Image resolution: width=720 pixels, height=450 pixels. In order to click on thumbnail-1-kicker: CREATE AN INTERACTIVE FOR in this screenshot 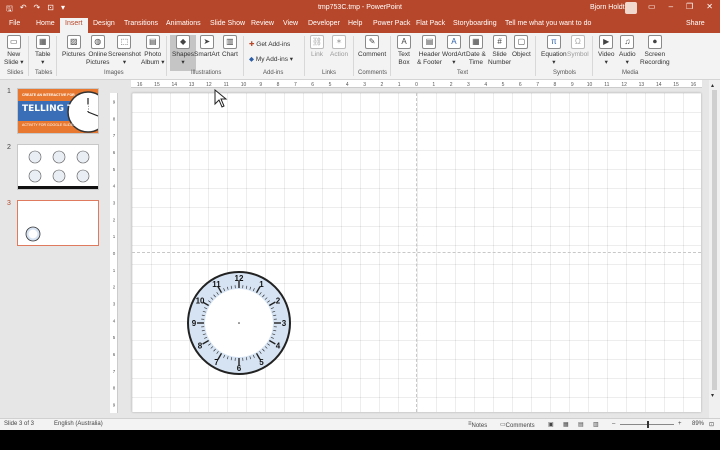, I will do `click(48, 95)`.